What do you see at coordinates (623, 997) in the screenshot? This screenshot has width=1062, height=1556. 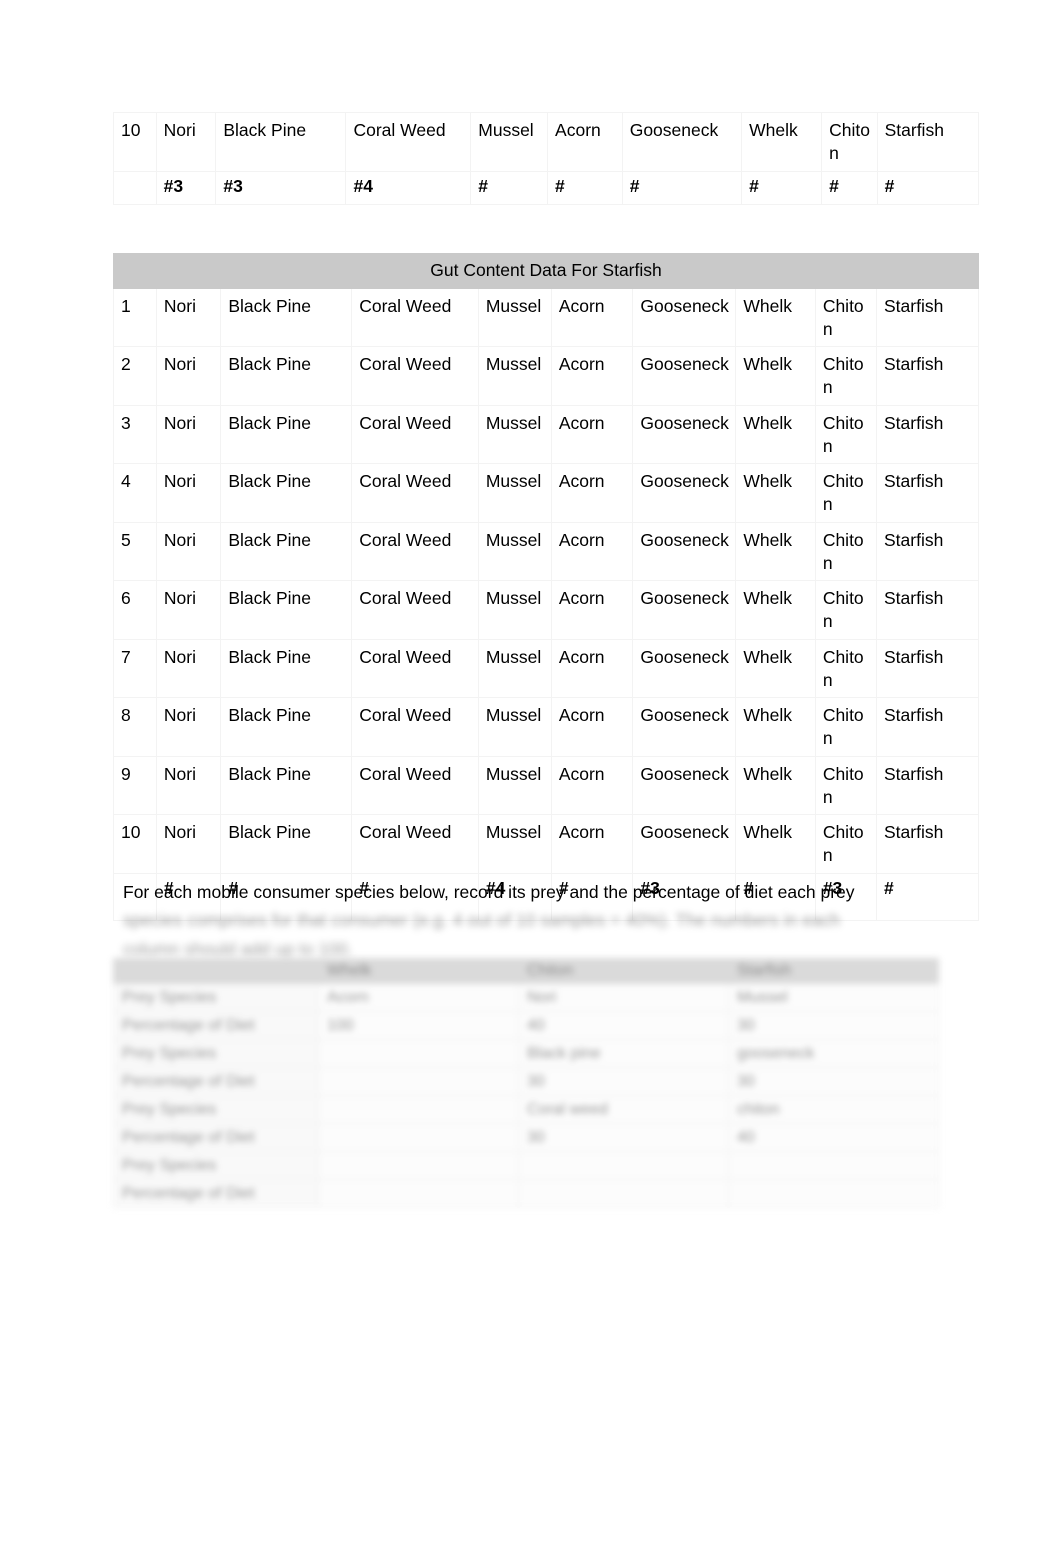 I see `diet-cell: Nori` at bounding box center [623, 997].